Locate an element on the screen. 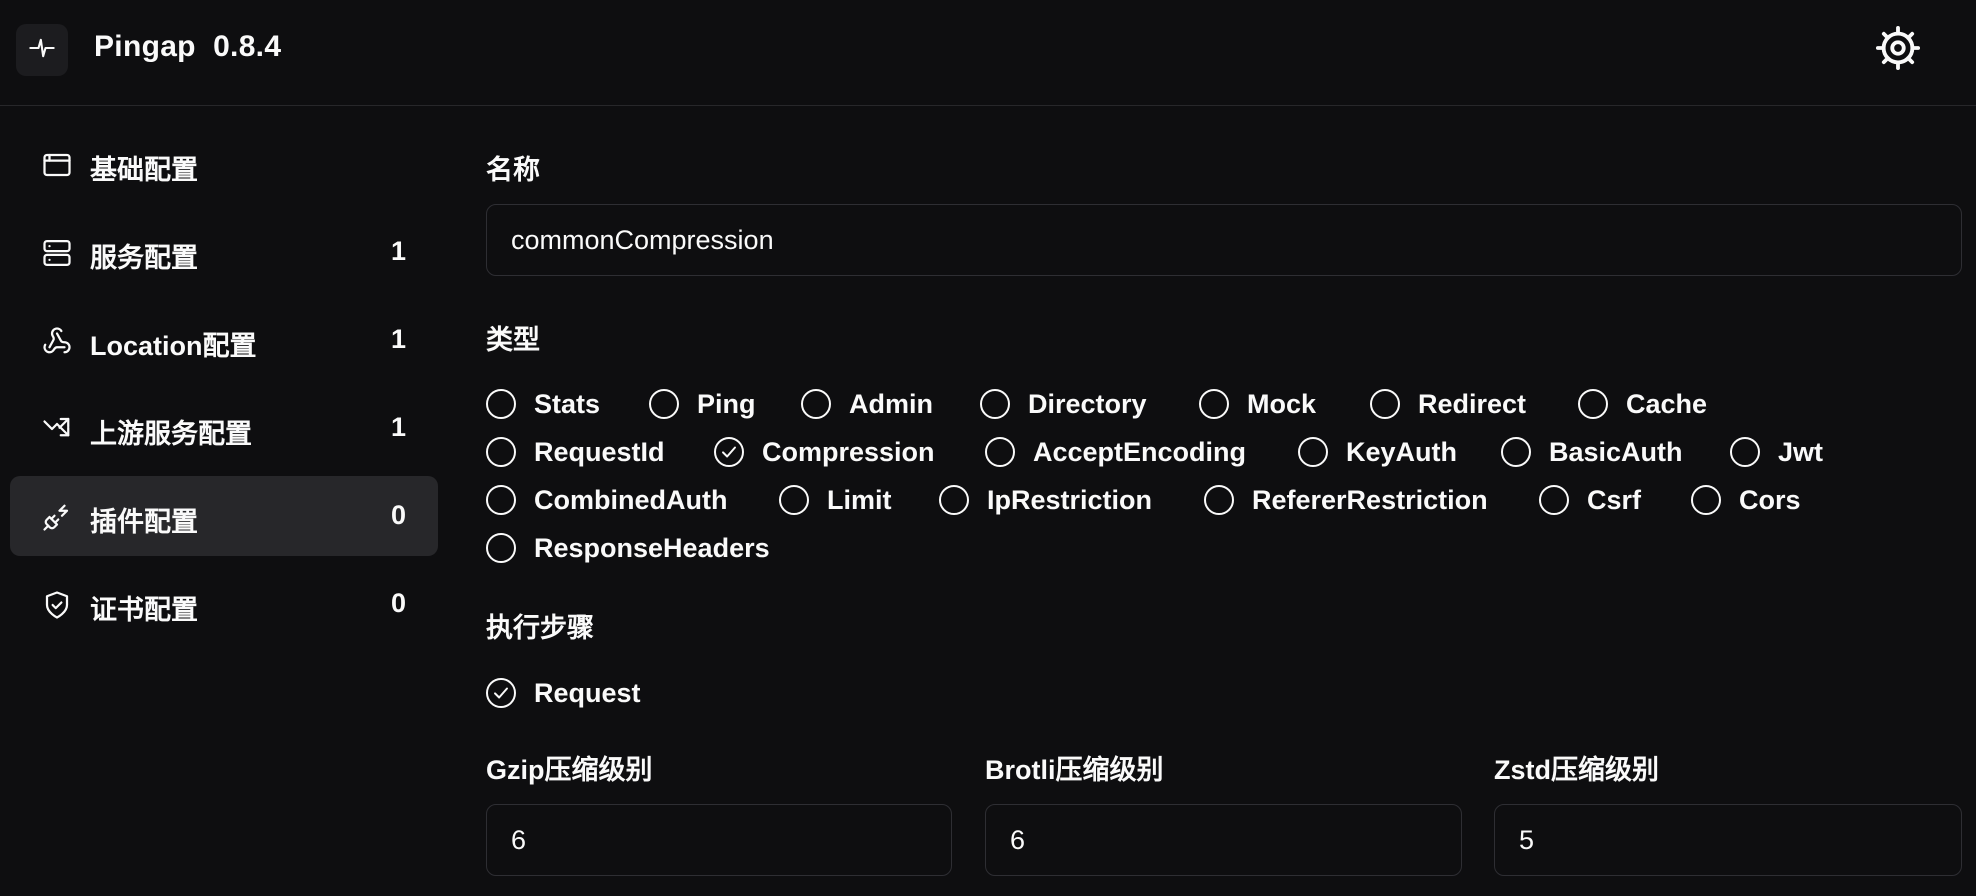 This screenshot has height=896, width=1976. type-option-ip-restriction: IpRestriction is located at coordinates (1045, 500).